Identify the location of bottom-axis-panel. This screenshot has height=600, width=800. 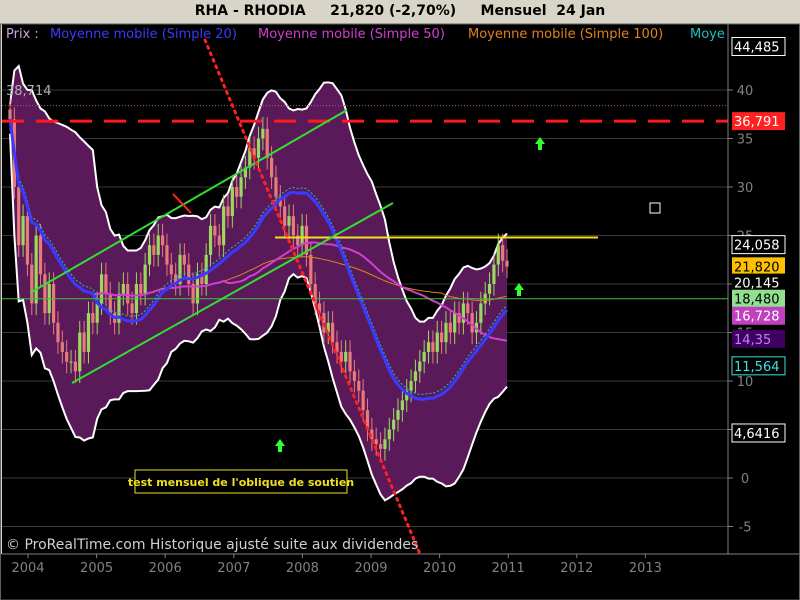
(400, 577).